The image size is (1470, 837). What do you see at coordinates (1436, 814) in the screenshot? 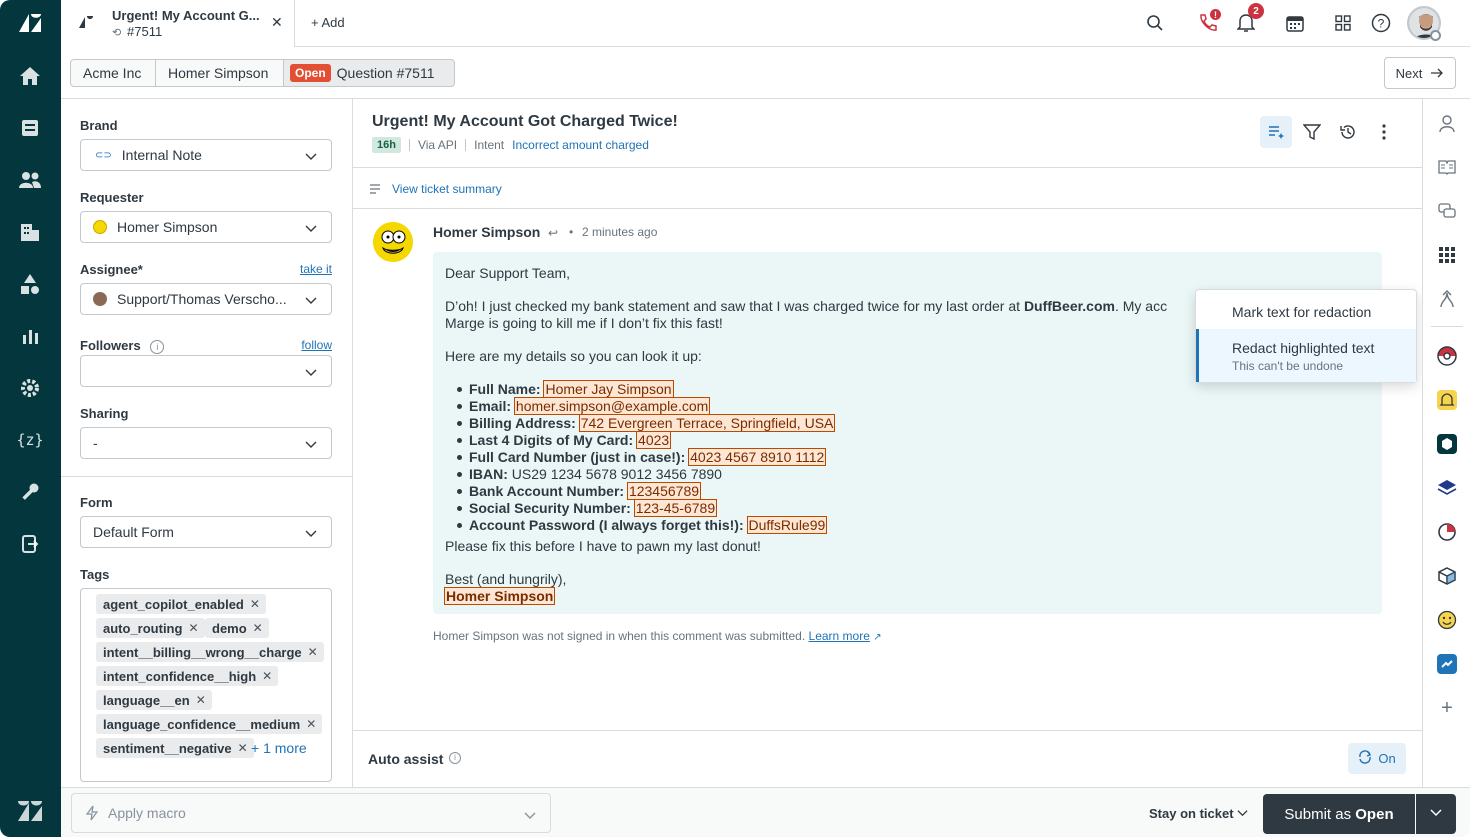
I see `submit-options-button` at bounding box center [1436, 814].